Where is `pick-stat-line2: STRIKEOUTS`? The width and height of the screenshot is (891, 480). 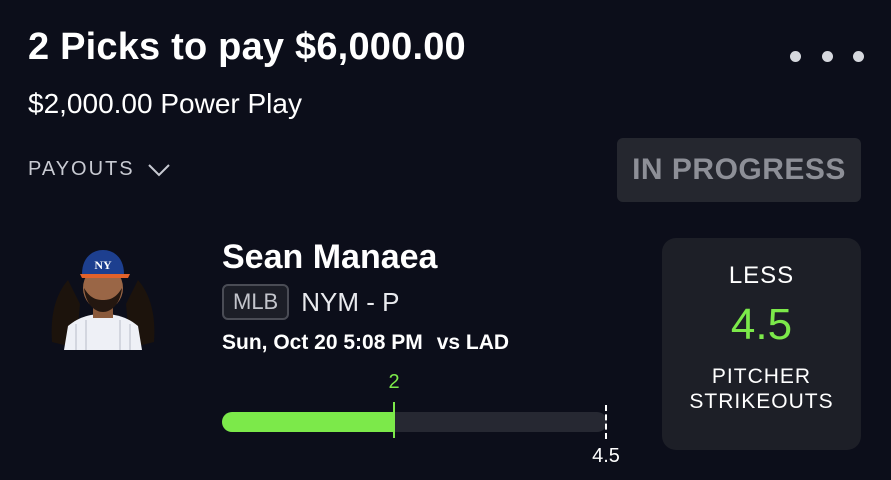
pick-stat-line2: STRIKEOUTS is located at coordinates (761, 401).